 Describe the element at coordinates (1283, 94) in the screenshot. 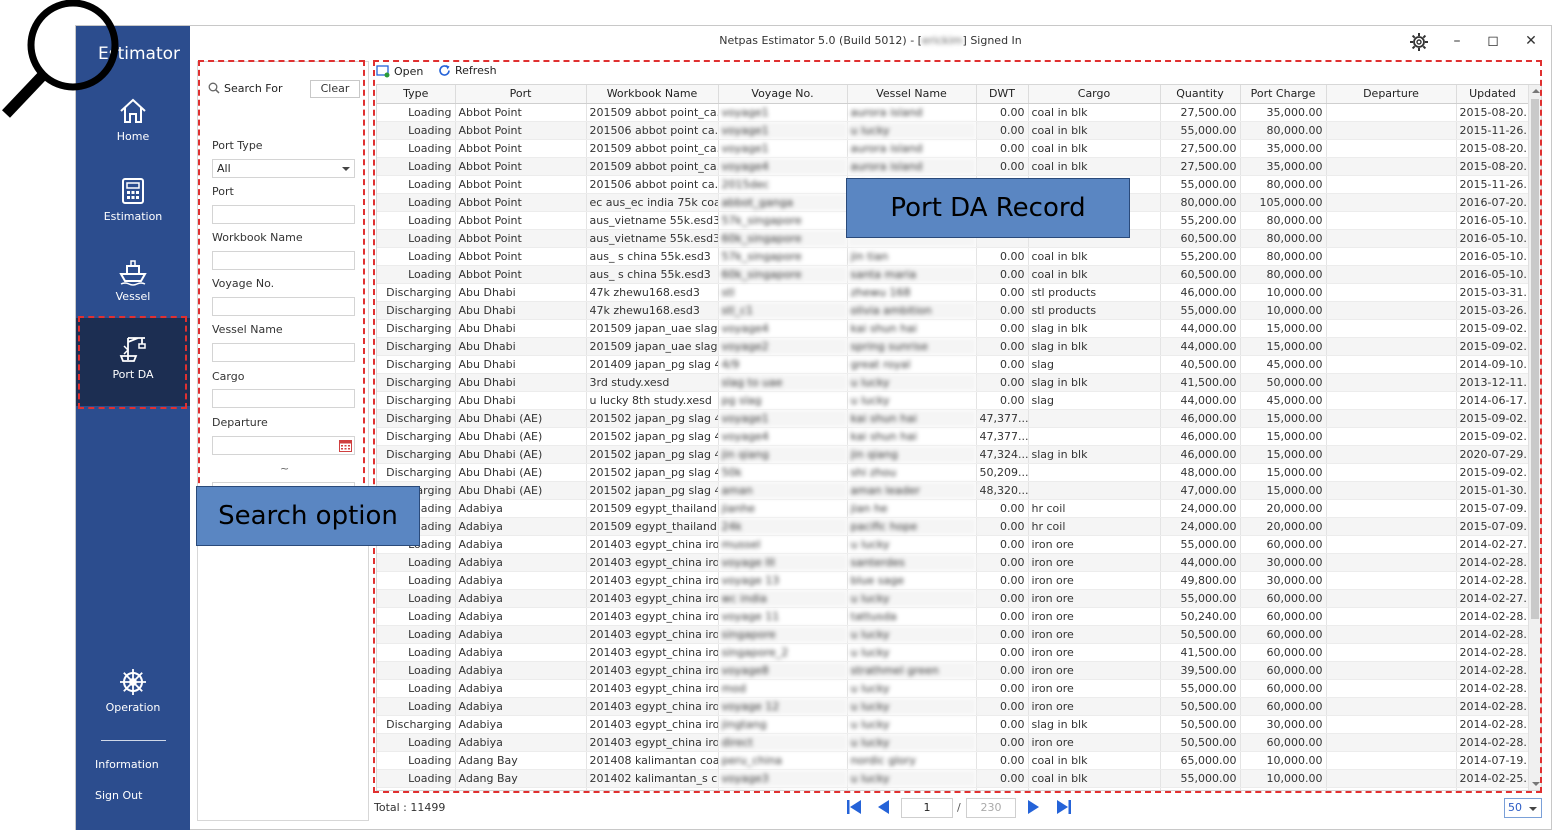

I see `column-header: Port Charge` at that location.